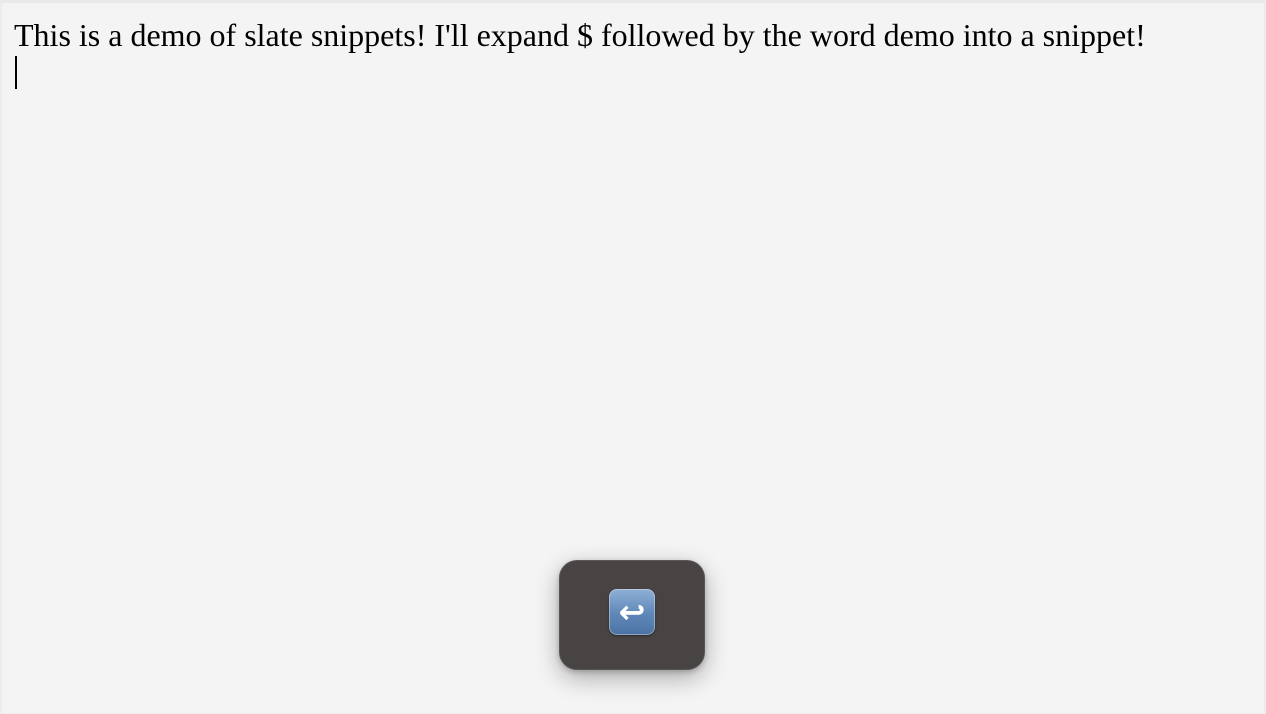 The image size is (1266, 714). I want to click on return-key-icon: ↩, so click(632, 612).